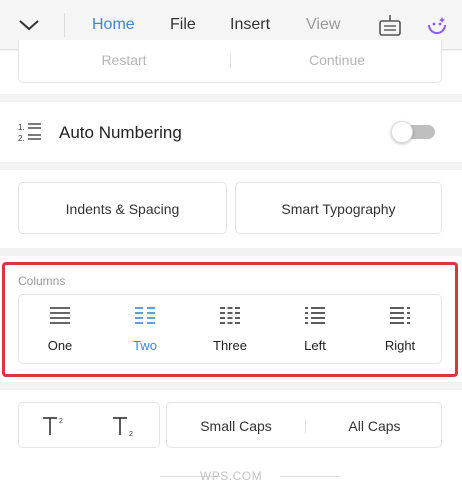  What do you see at coordinates (145, 329) in the screenshot?
I see `column-option-two: Two` at bounding box center [145, 329].